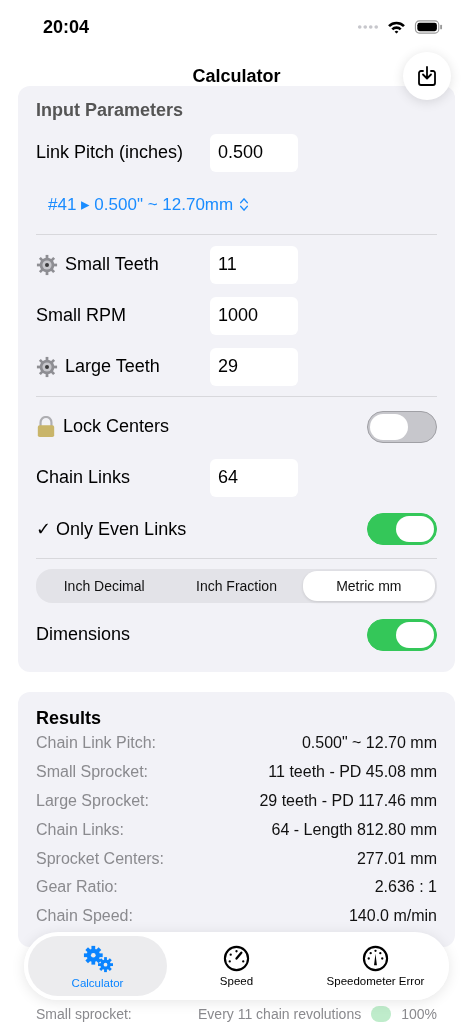  What do you see at coordinates (92, 801) in the screenshot?
I see `result-label: Large Sprocket:` at bounding box center [92, 801].